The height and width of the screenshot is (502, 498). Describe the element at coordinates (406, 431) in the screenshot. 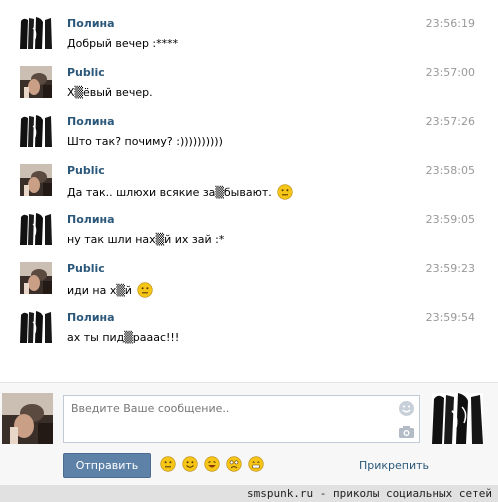

I see `camera-icon` at that location.